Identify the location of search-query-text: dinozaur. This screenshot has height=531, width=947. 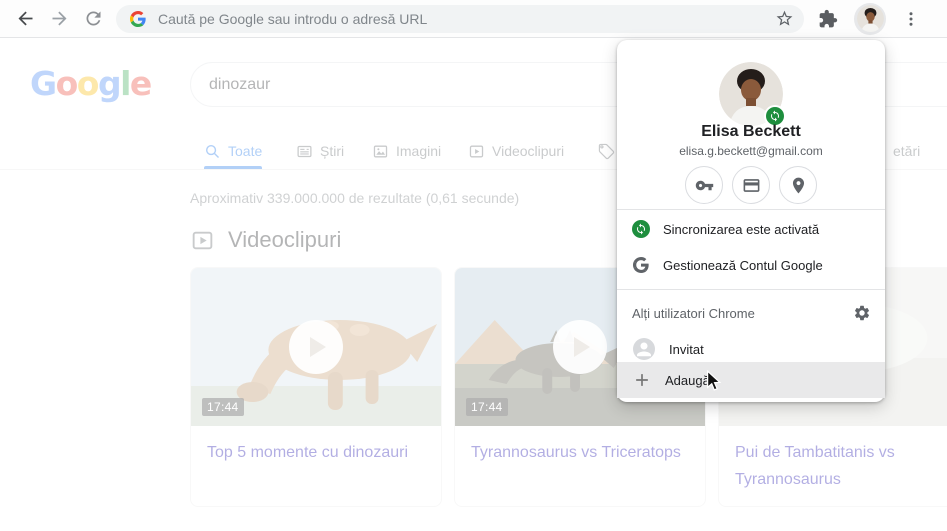
(240, 84).